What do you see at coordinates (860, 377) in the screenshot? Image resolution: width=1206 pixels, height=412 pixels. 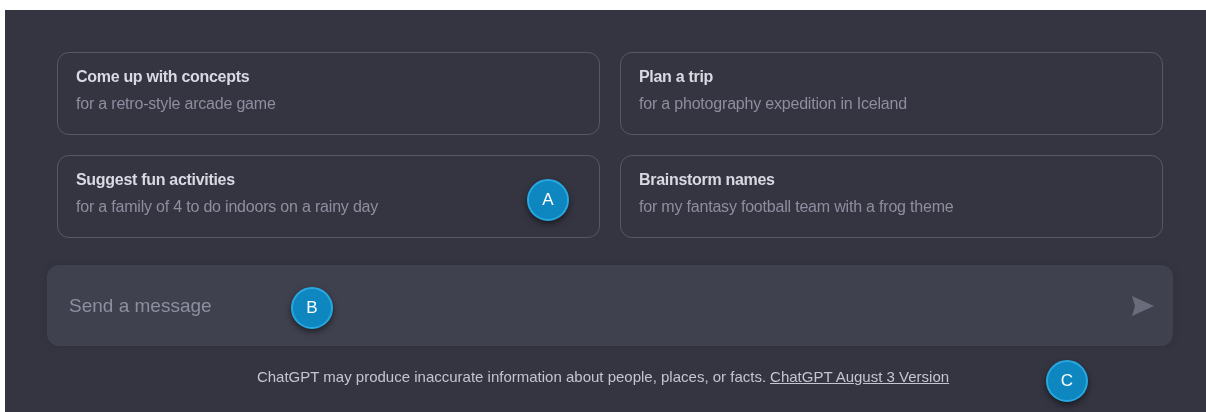 I see `version-link: ChatGPT August 3 Version` at bounding box center [860, 377].